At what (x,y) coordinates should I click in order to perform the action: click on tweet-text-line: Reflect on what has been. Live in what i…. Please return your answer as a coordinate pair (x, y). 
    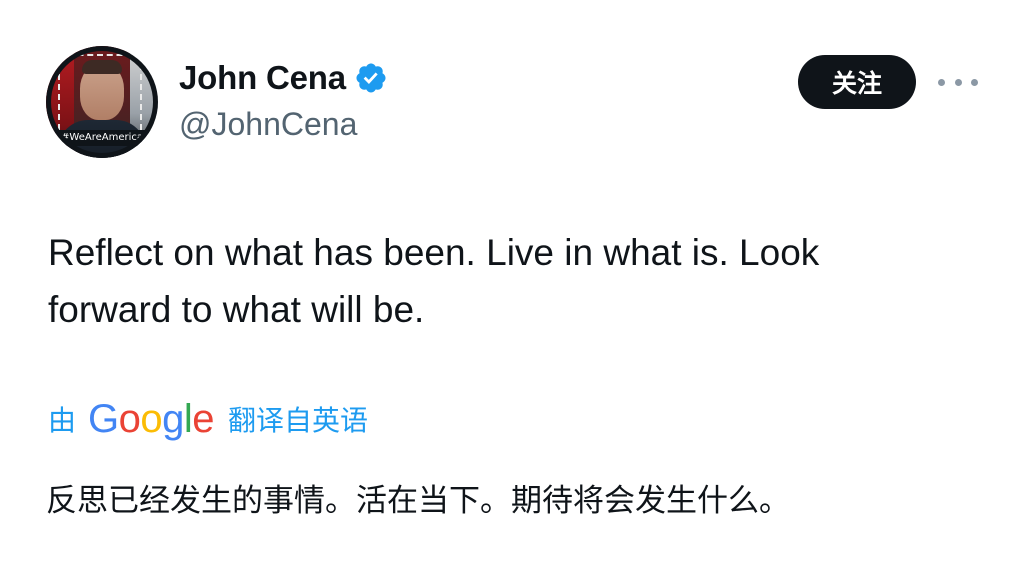
    Looking at the image, I should click on (434, 252).